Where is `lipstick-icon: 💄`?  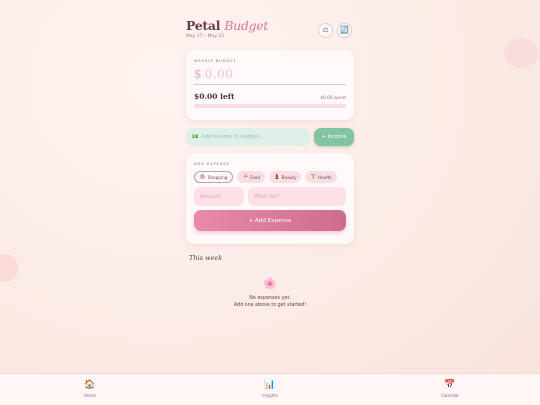
lipstick-icon: 💄 is located at coordinates (277, 177).